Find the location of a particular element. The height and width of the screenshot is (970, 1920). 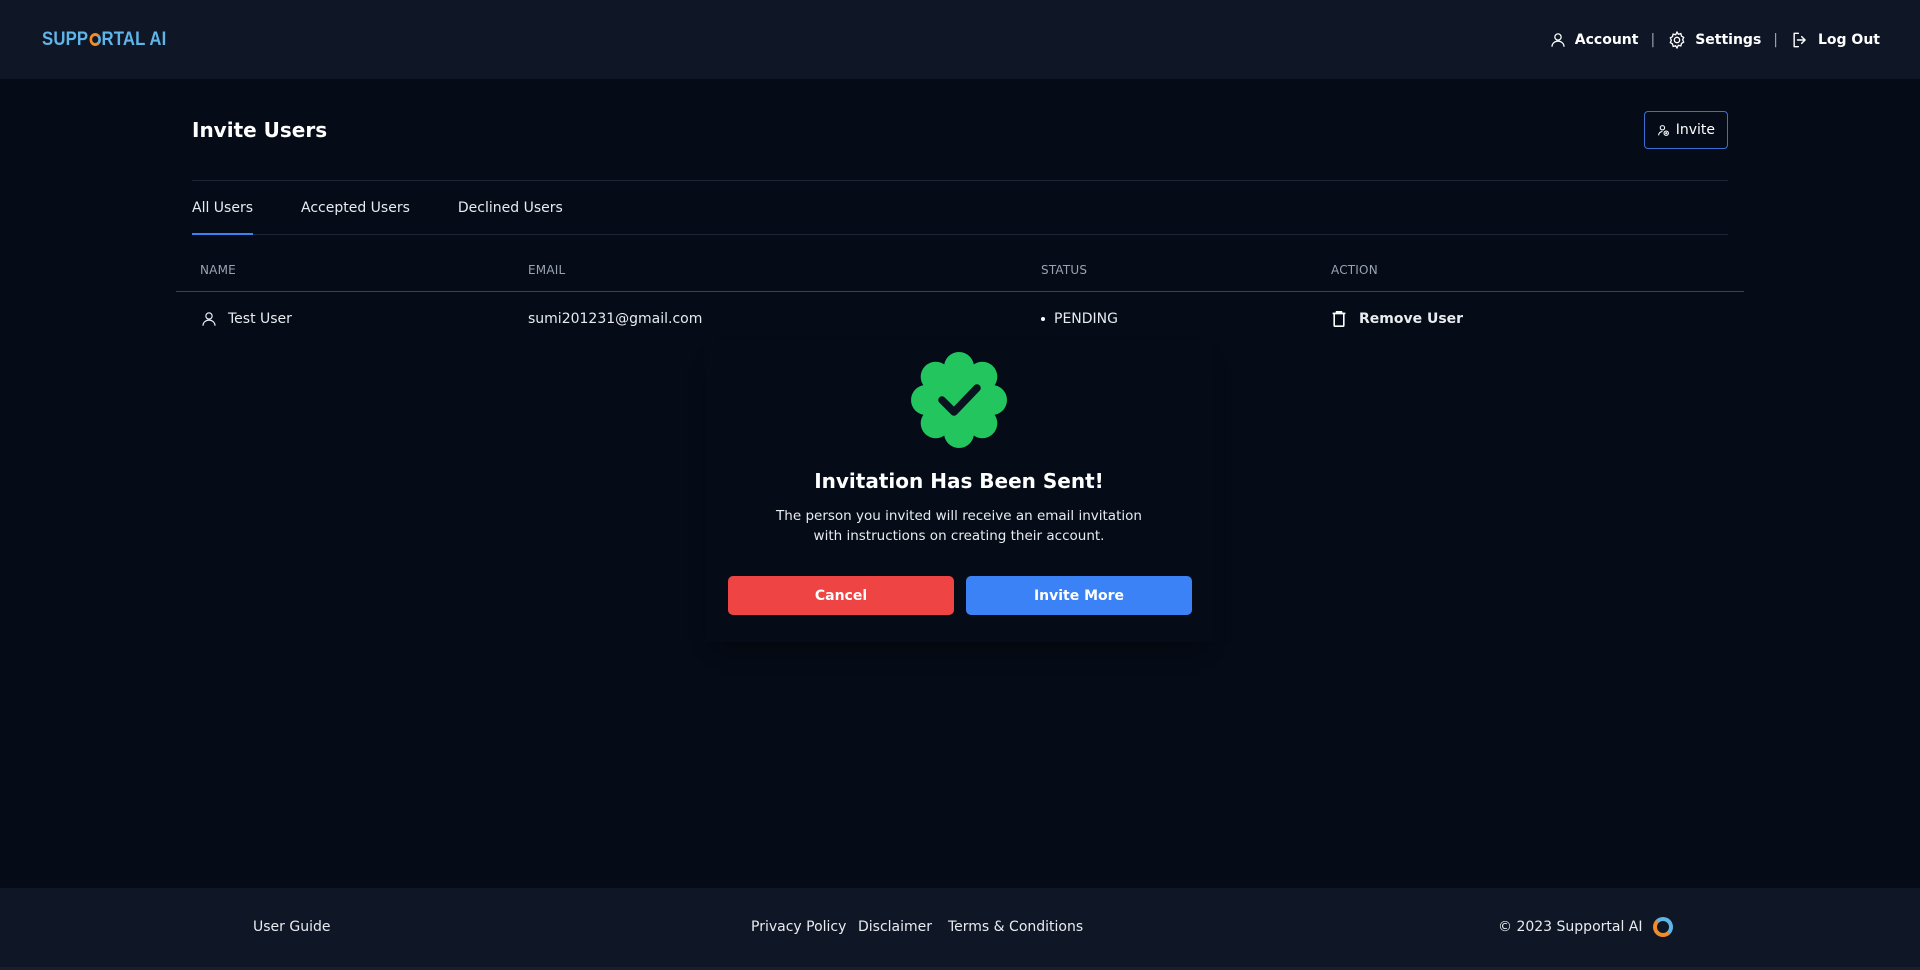

cancel-button: Cancel is located at coordinates (841, 595).